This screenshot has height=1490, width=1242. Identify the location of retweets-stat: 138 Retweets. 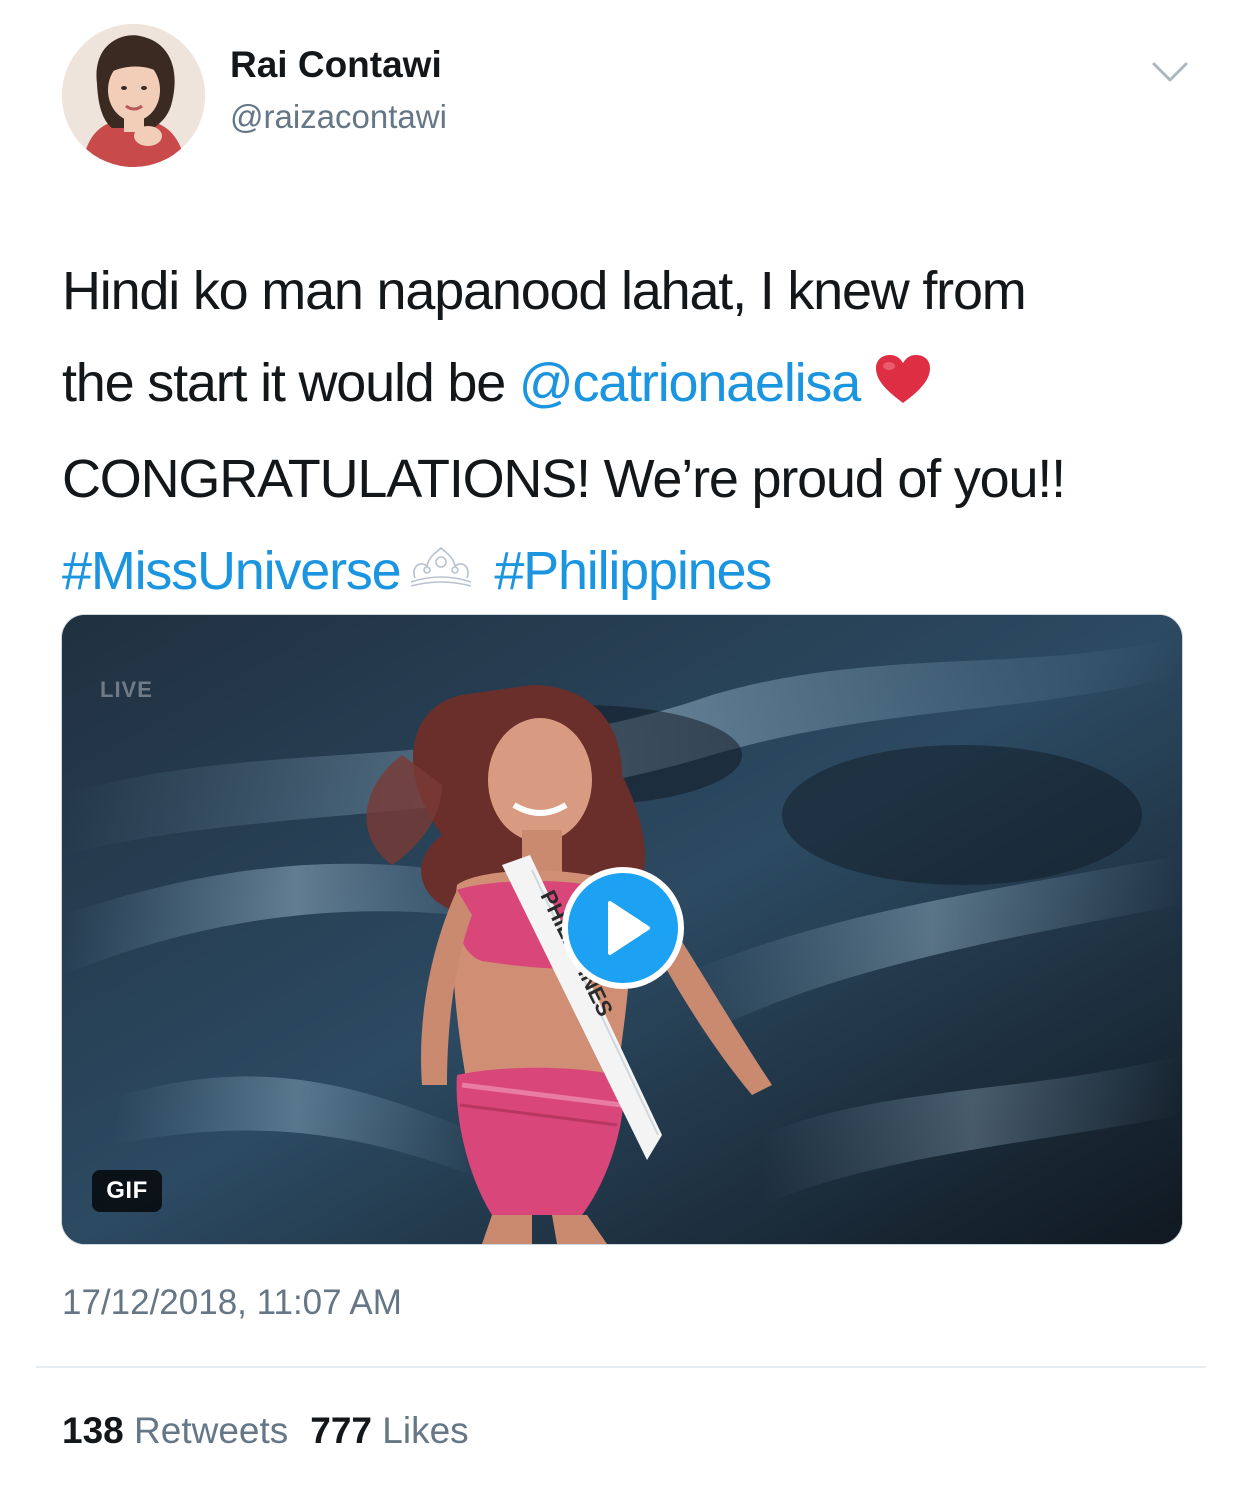
(175, 1430).